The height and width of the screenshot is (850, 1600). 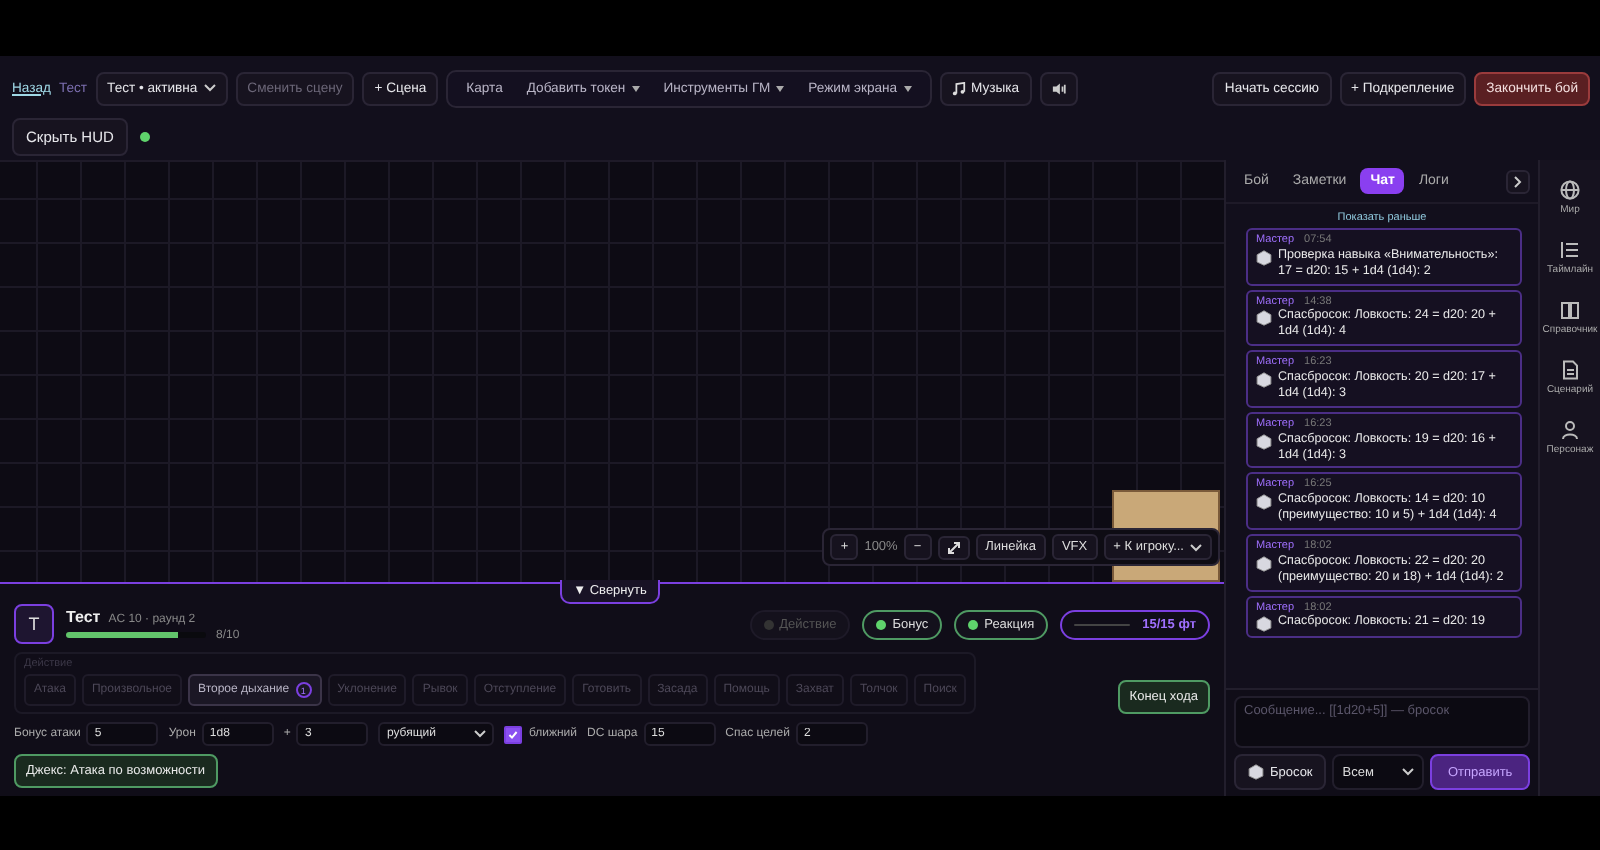 What do you see at coordinates (1570, 250) in the screenshot?
I see `list-icon` at bounding box center [1570, 250].